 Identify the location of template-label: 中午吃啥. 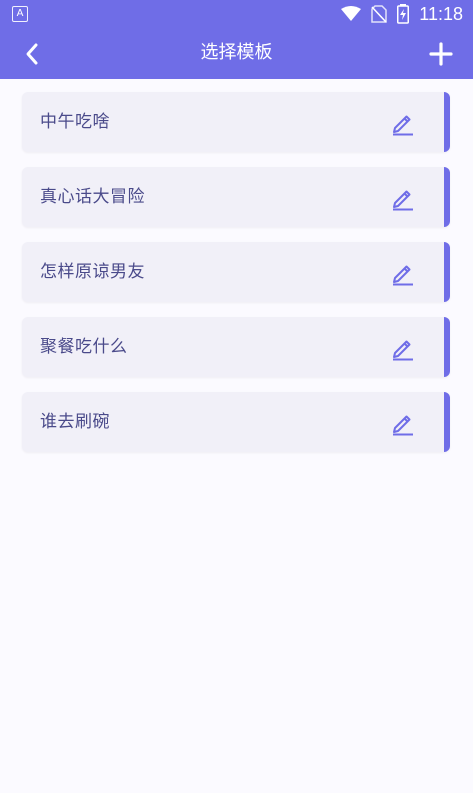
(75, 122).